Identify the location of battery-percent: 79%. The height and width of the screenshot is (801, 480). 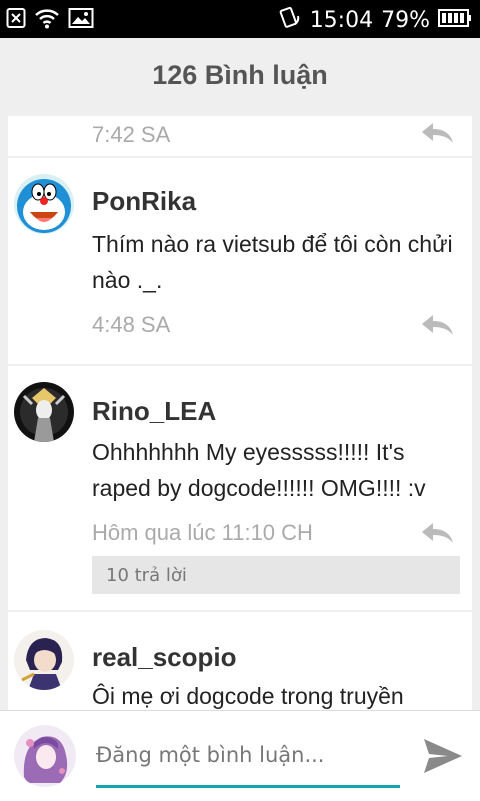
(405, 20).